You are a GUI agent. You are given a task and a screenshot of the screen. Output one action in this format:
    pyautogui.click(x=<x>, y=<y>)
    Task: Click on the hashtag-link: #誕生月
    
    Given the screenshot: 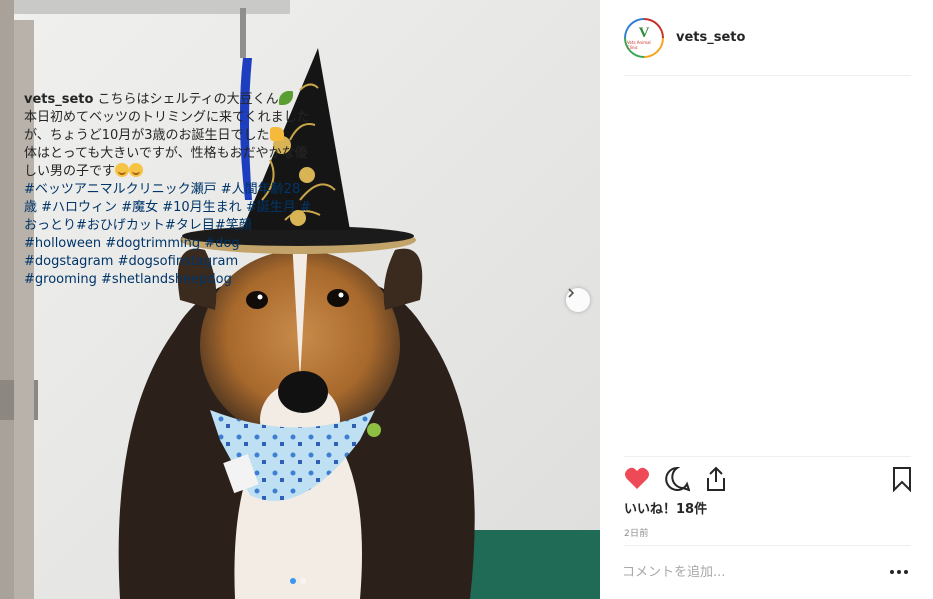 What is the action you would take?
    pyautogui.click(x=271, y=207)
    